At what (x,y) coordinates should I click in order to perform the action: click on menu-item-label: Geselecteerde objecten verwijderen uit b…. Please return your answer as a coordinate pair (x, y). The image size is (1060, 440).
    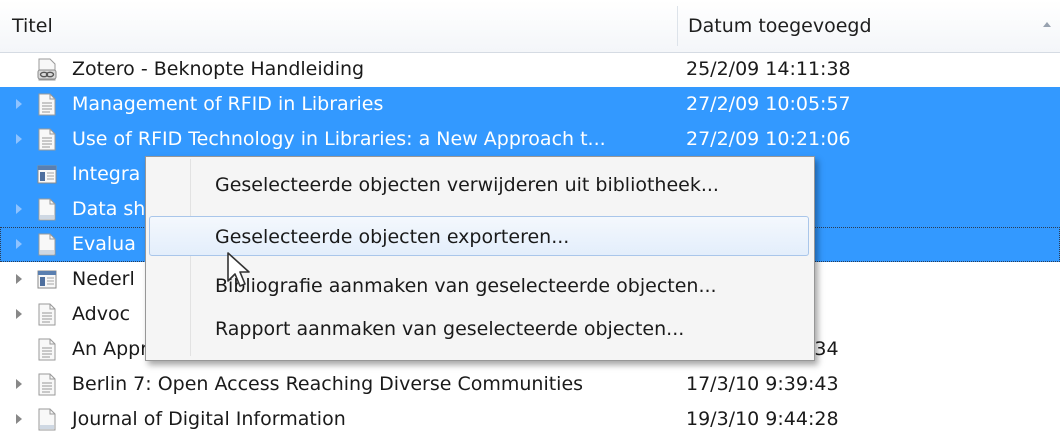
    Looking at the image, I should click on (467, 185).